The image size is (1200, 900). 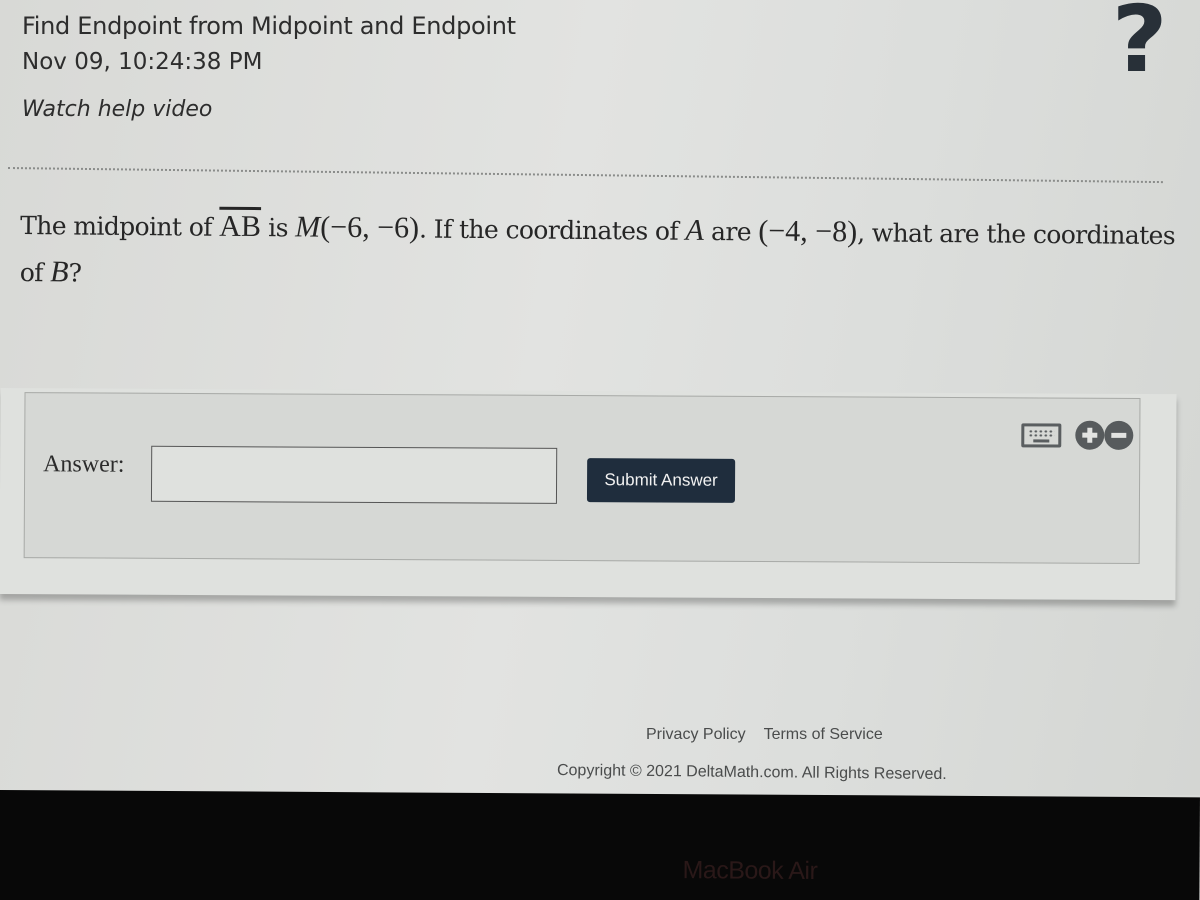 What do you see at coordinates (354, 474) in the screenshot?
I see `answer-input` at bounding box center [354, 474].